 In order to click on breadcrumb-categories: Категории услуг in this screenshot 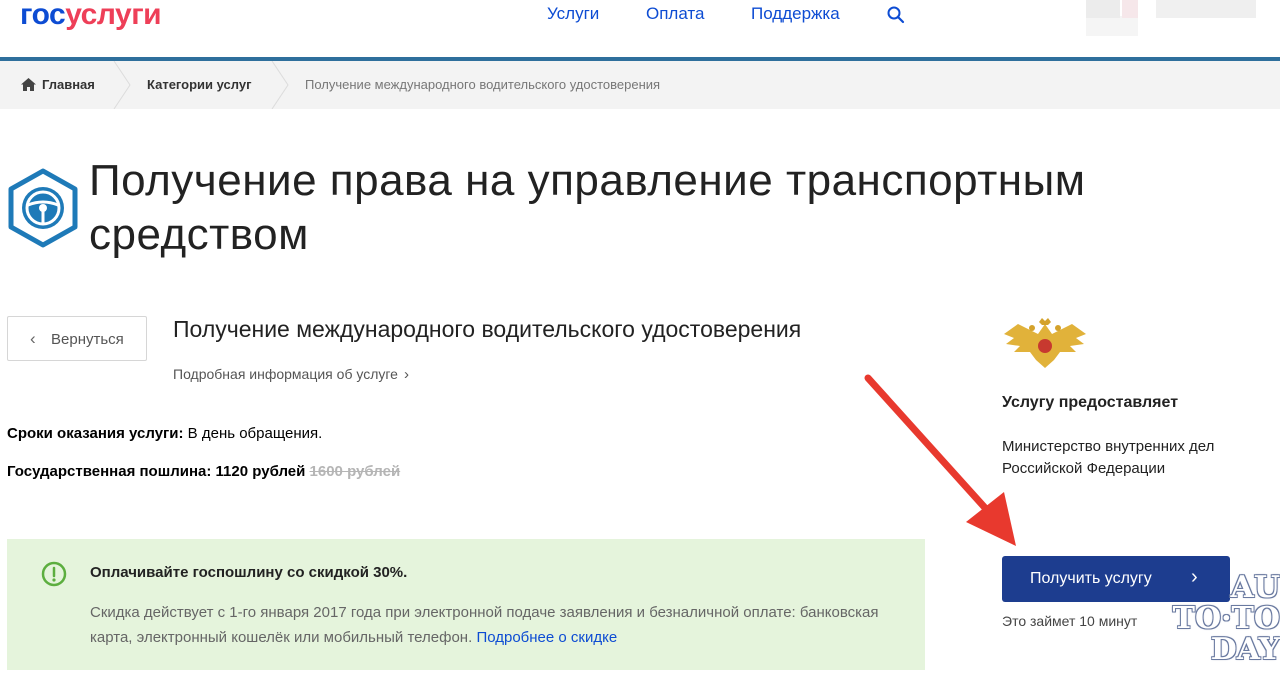, I will do `click(199, 85)`.